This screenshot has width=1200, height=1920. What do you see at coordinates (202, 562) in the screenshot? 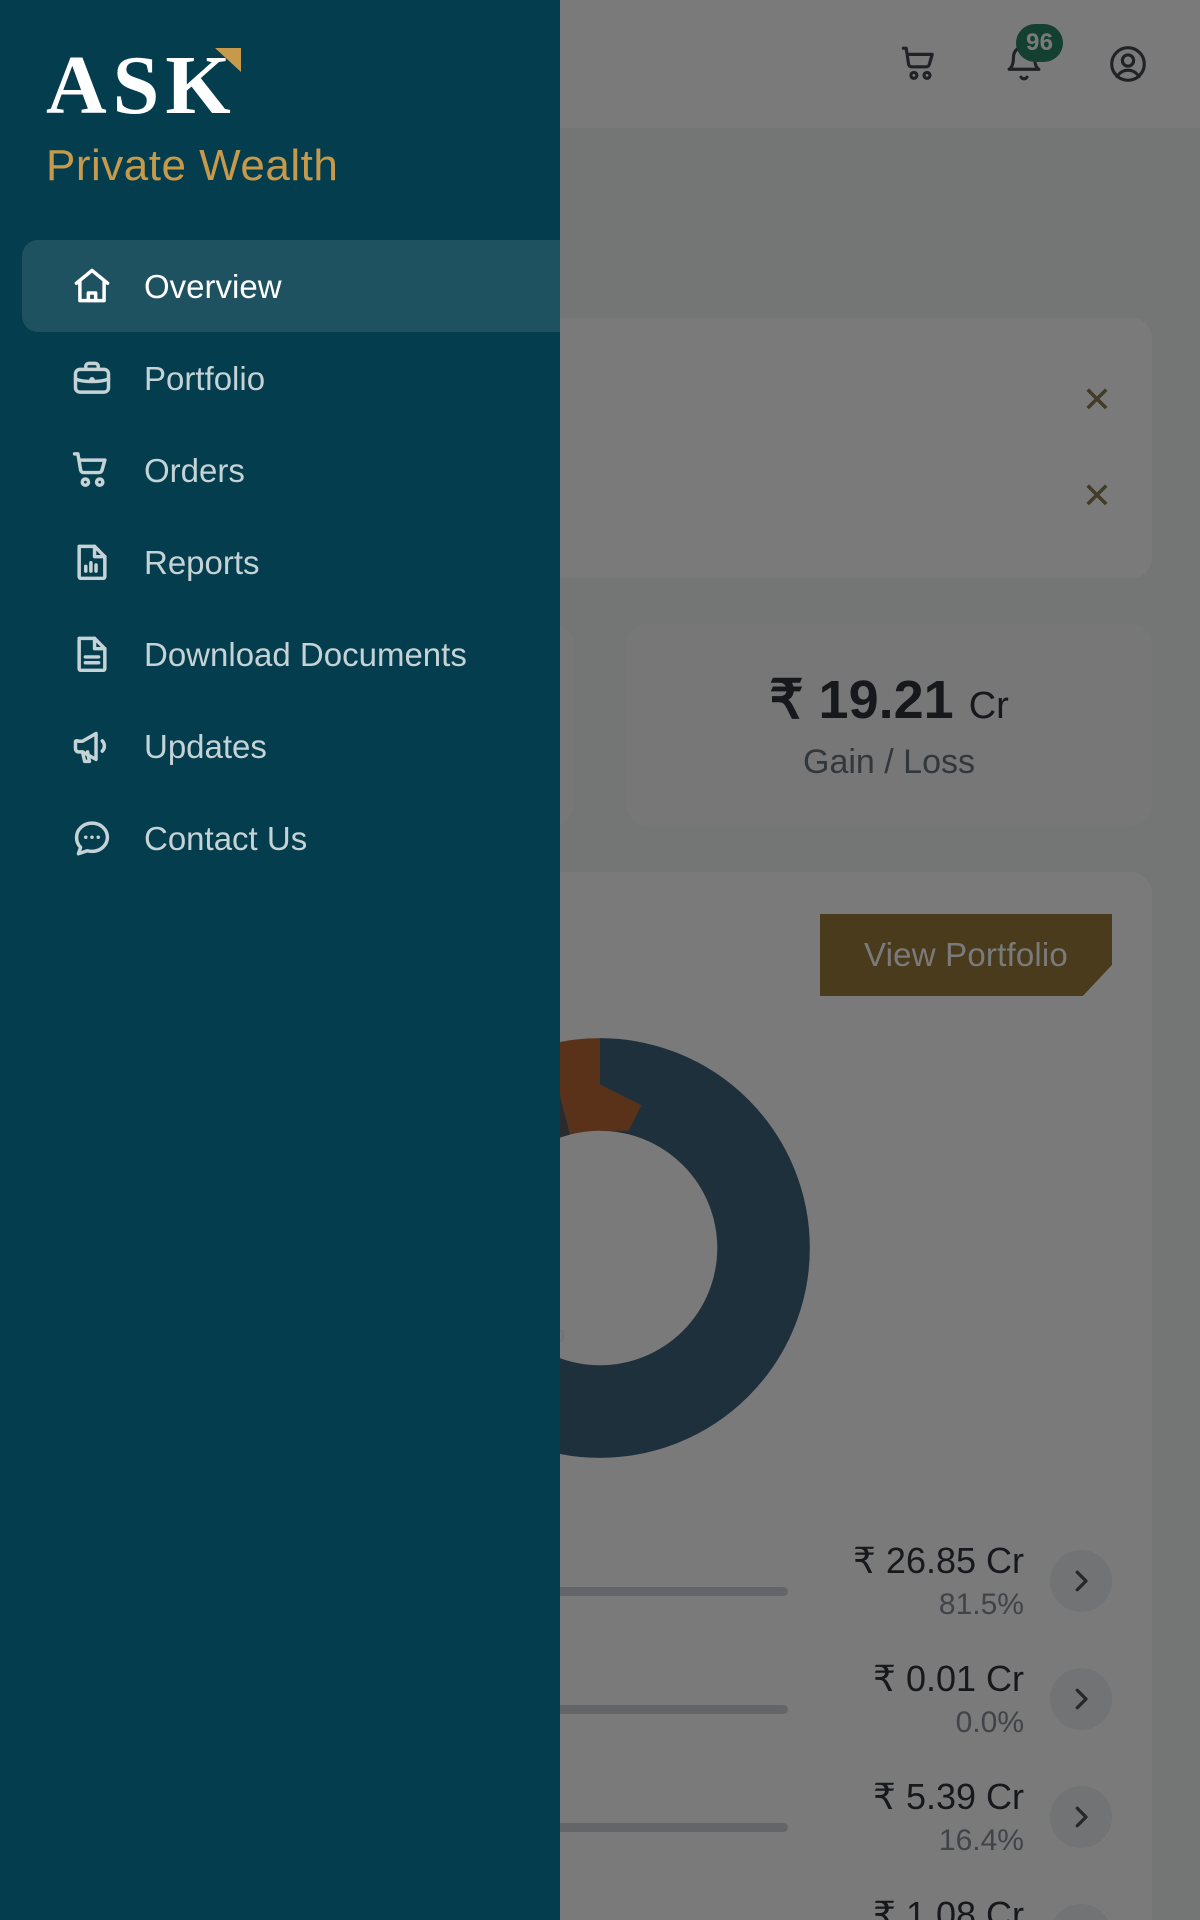
I see `sidebar-item-label: Reports` at bounding box center [202, 562].